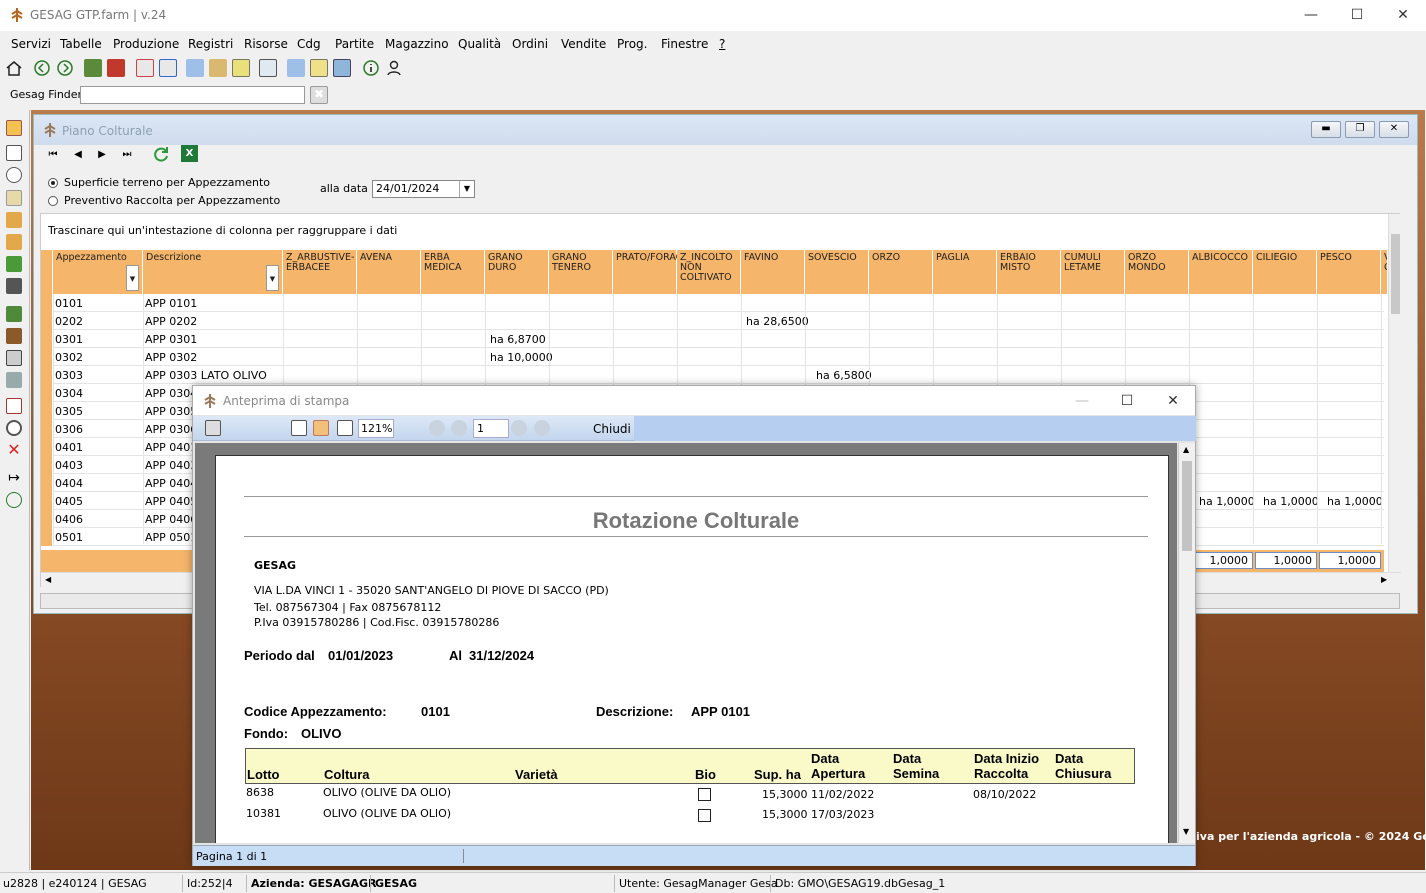 The width and height of the screenshot is (1426, 893). Describe the element at coordinates (437, 428) in the screenshot. I see `first-page-icon` at that location.